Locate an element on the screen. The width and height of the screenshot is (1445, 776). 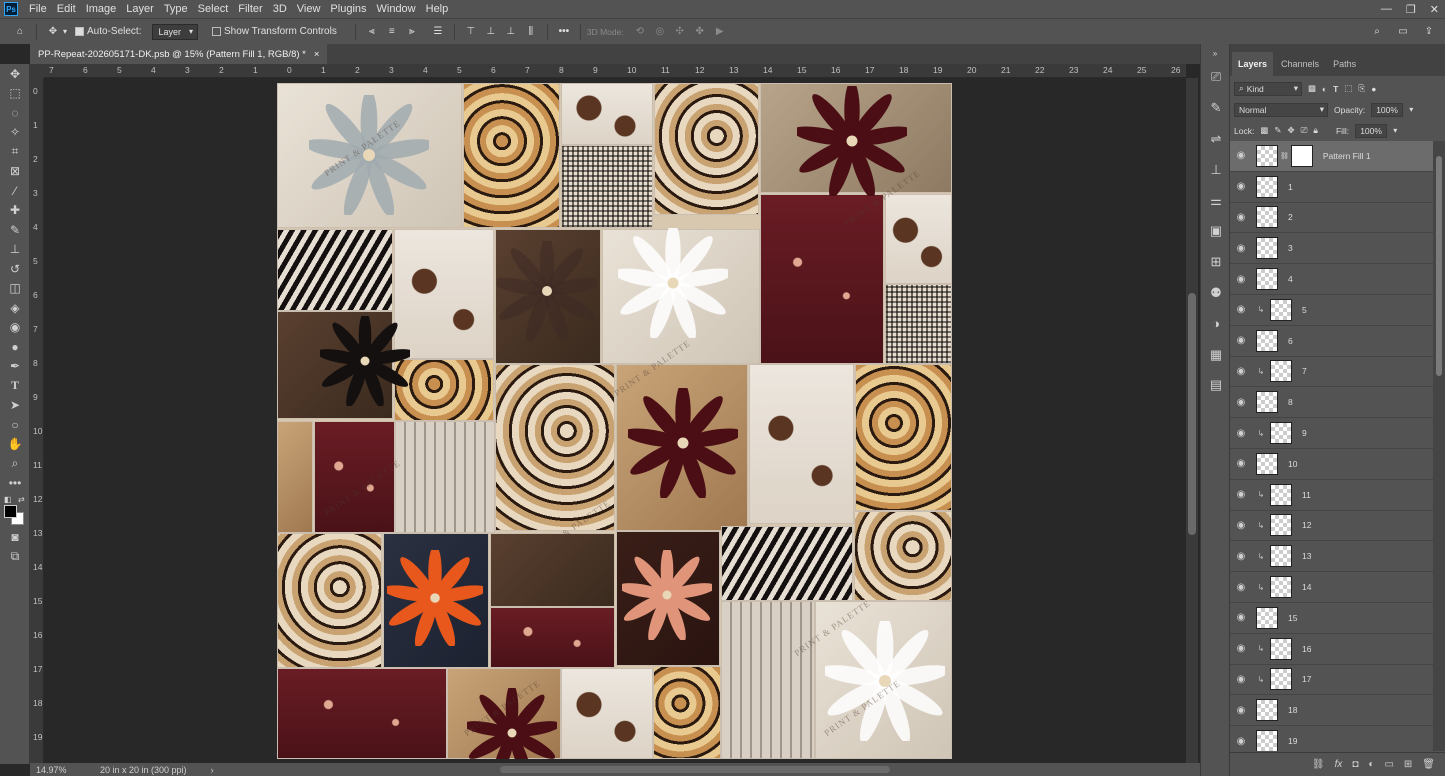
checkbox-unchecked-icon is located at coordinates (217, 31).